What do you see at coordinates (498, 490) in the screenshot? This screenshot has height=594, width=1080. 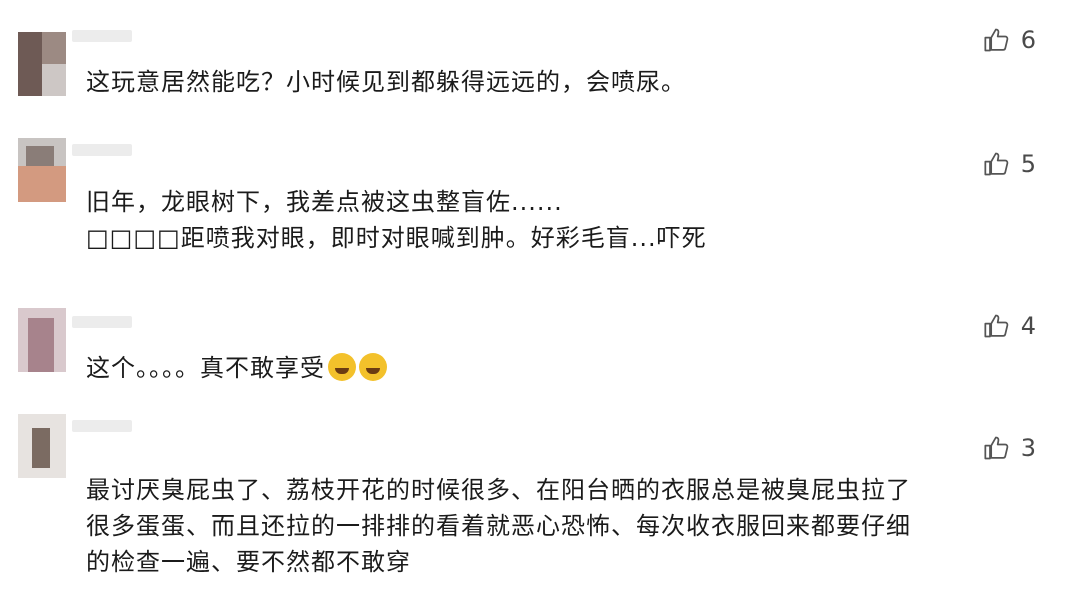 I see `comment-line: 最讨厌臭屁虫了、荔枝开花的时候很多、在阳台晒的衣服总是被臭屁虫拉了` at bounding box center [498, 490].